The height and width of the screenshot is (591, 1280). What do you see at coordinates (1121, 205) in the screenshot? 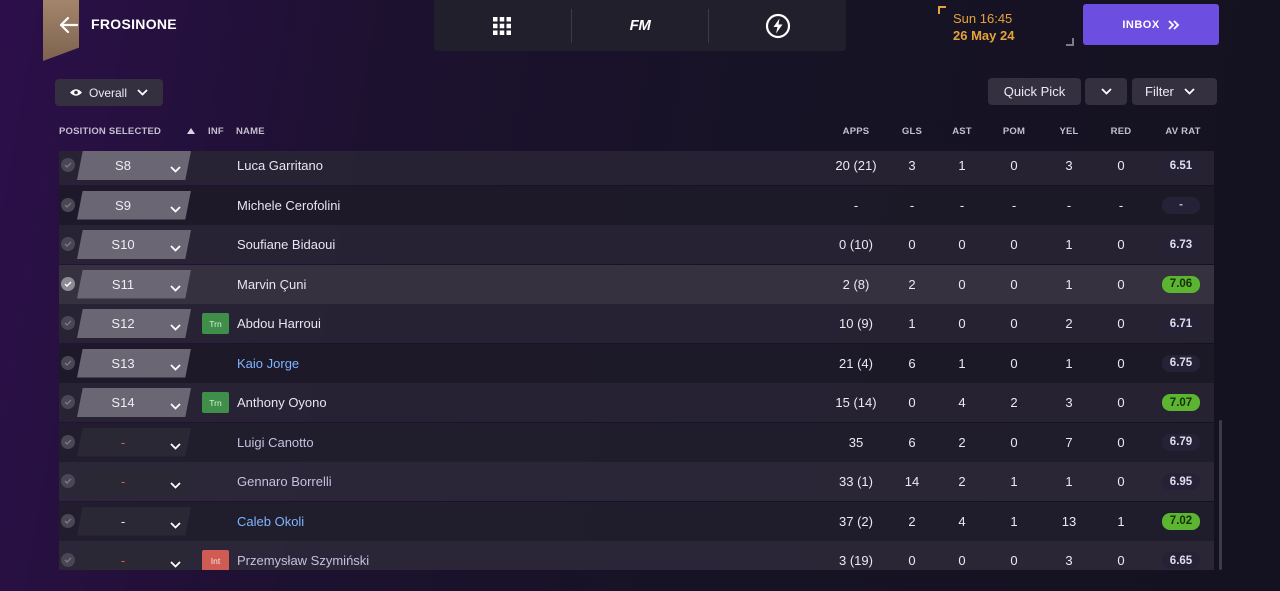
I see `stat-red: -` at bounding box center [1121, 205].